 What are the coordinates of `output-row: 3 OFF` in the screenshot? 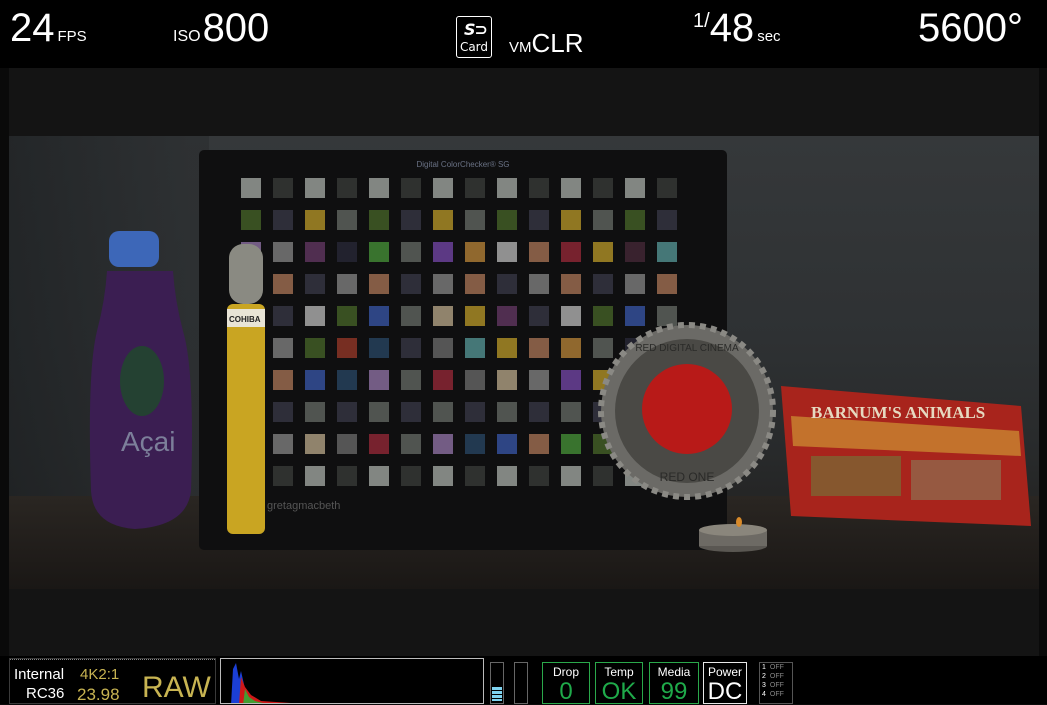 It's located at (773, 685).